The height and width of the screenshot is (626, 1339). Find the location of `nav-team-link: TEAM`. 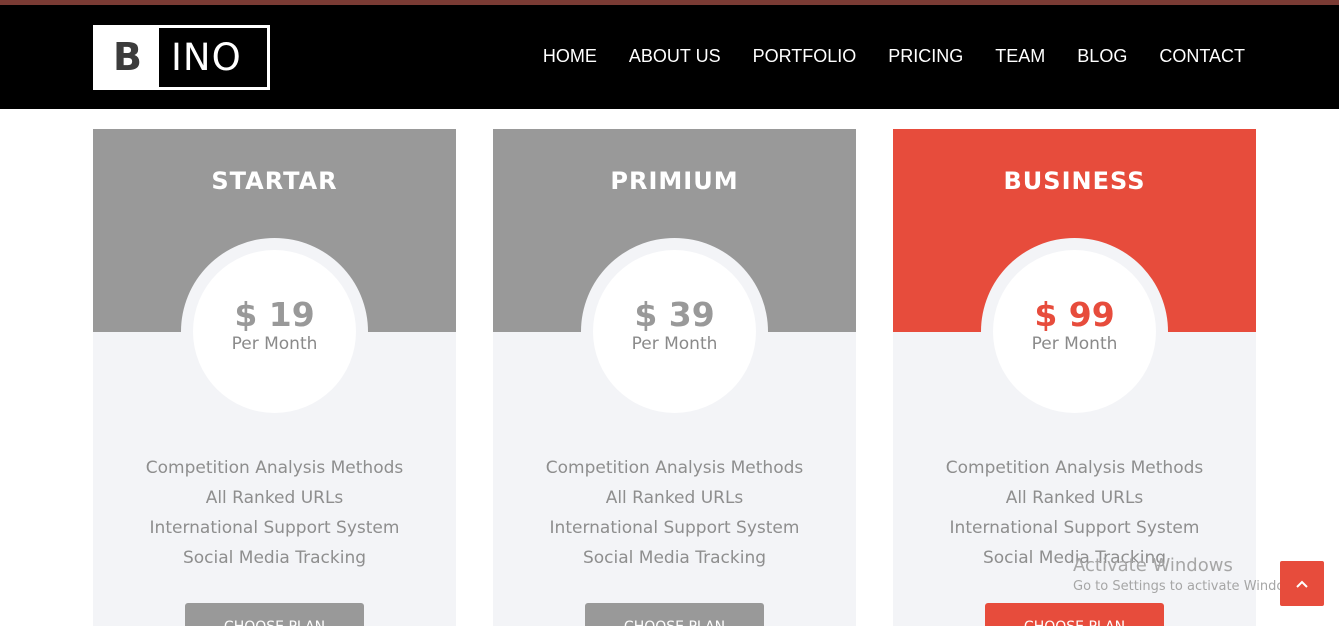

nav-team-link: TEAM is located at coordinates (1020, 56).